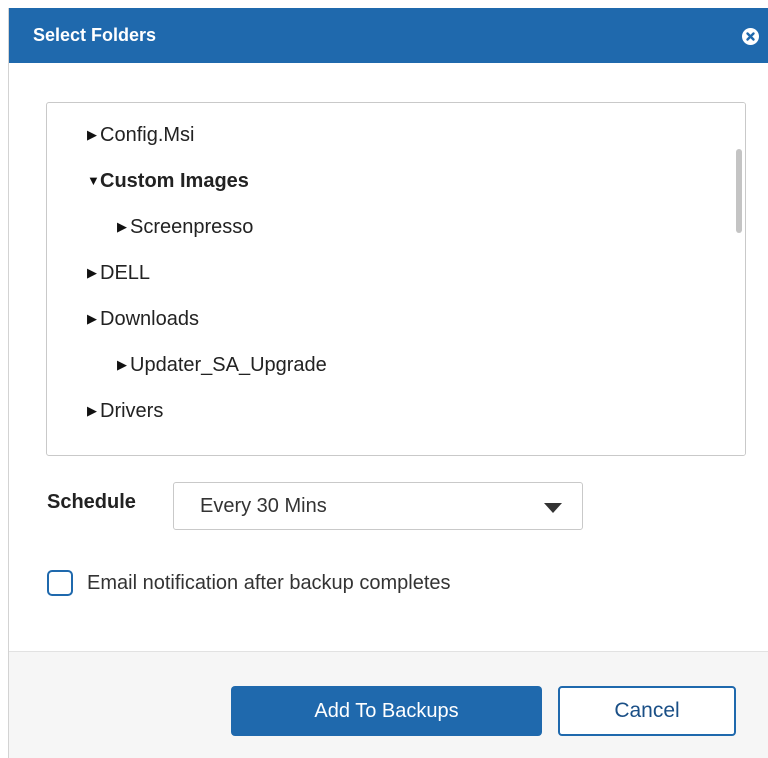 This screenshot has height=758, width=768. What do you see at coordinates (378, 506) in the screenshot?
I see `schedule-select: Every 30 Mins` at bounding box center [378, 506].